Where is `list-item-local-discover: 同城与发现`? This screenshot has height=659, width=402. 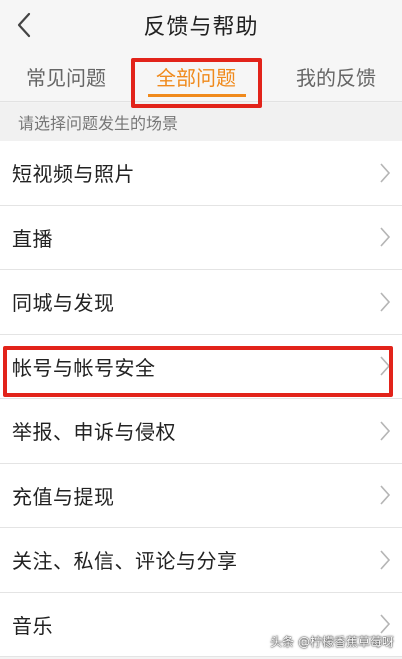 list-item-local-discover: 同城与发现 is located at coordinates (201, 302).